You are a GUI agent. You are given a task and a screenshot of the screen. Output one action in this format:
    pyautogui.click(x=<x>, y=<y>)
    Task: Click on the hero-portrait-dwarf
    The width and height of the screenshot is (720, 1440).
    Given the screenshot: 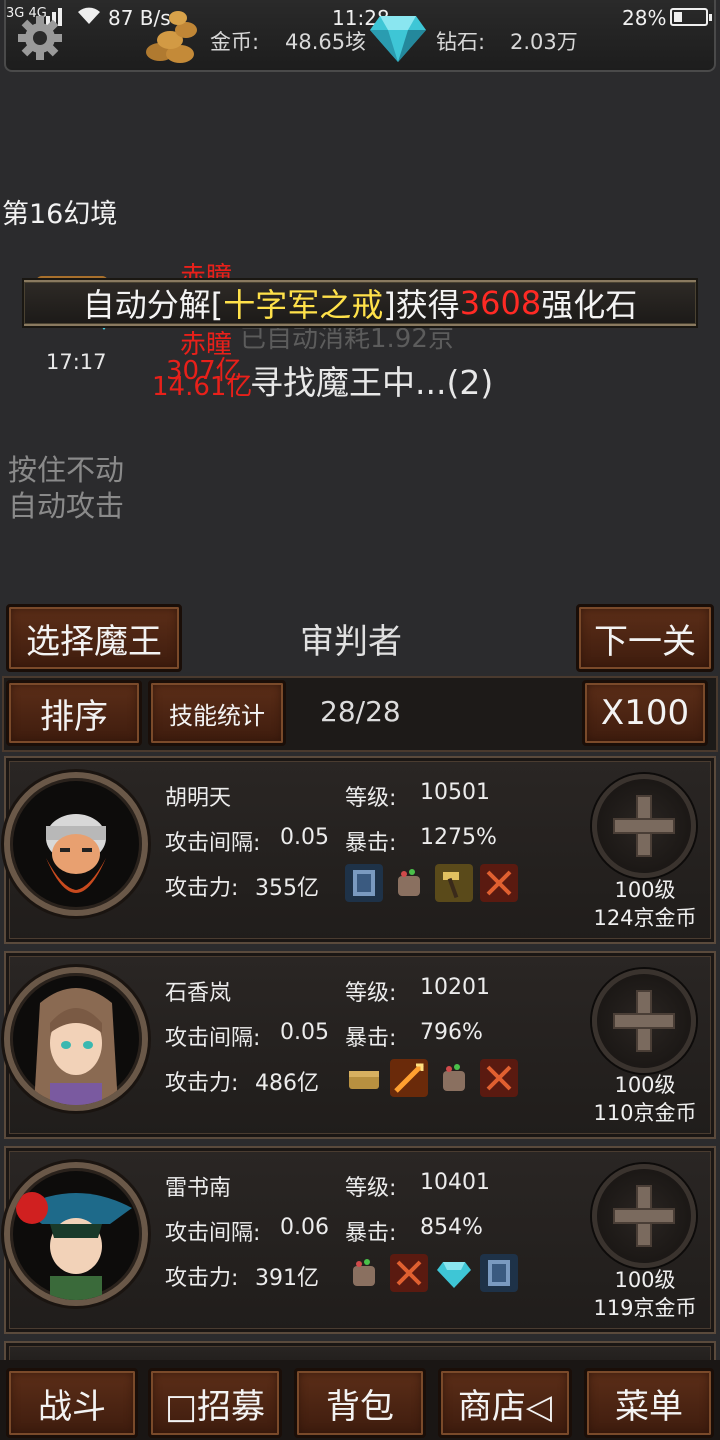 What is the action you would take?
    pyautogui.click(x=76, y=844)
    